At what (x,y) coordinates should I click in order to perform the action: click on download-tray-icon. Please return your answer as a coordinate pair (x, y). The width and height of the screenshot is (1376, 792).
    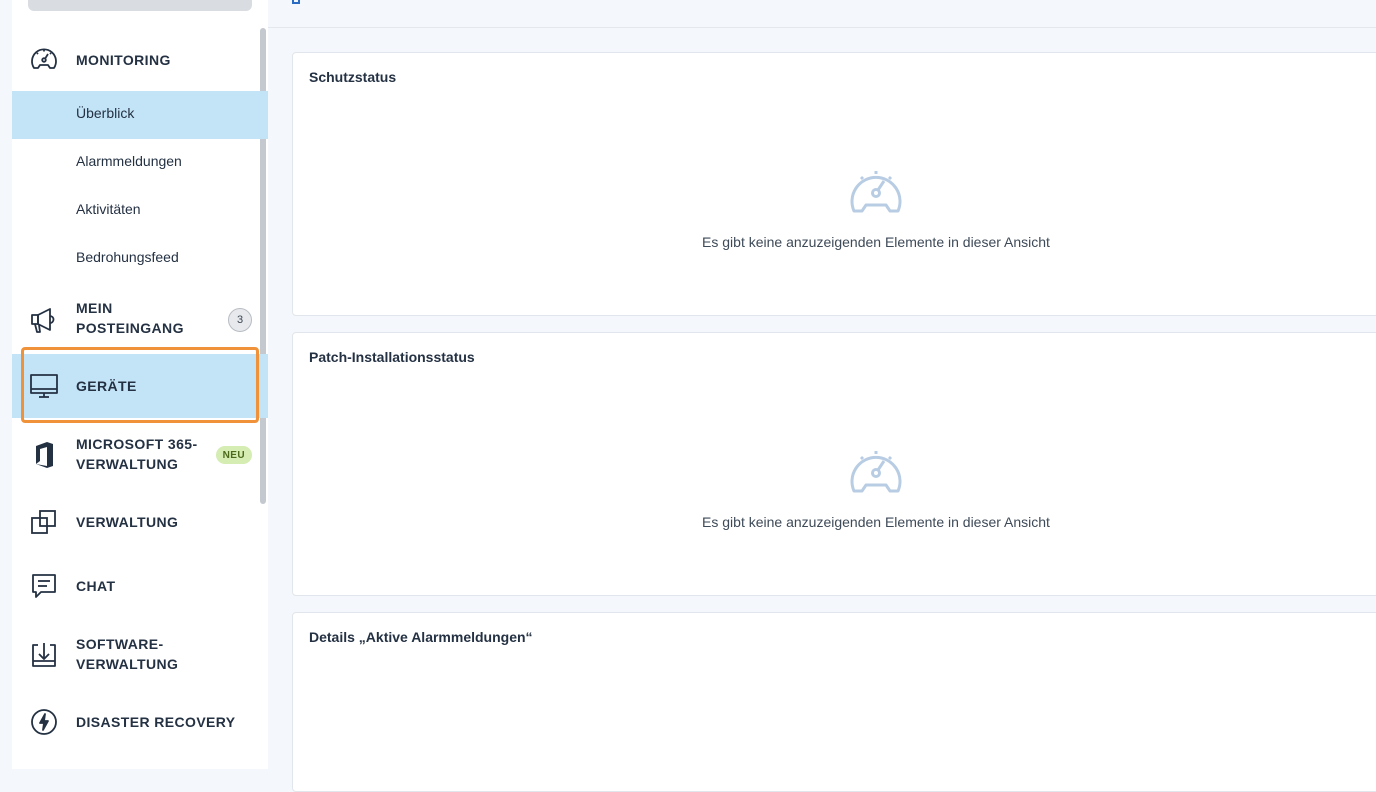
    Looking at the image, I should click on (44, 655).